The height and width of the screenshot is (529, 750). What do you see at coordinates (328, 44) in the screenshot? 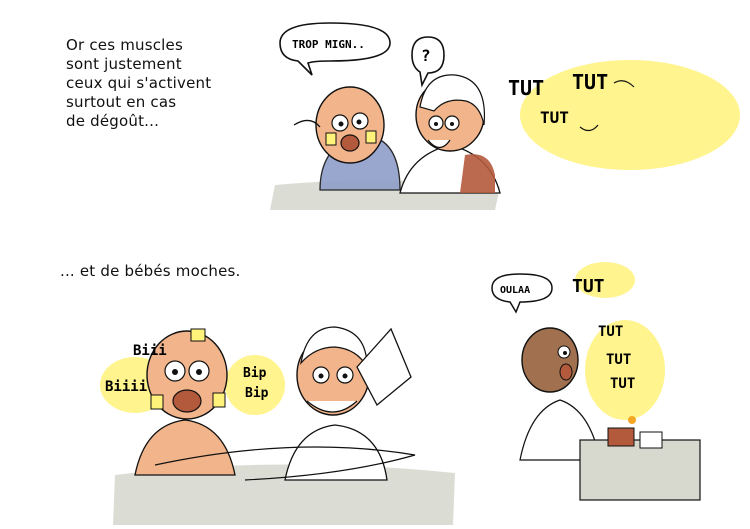
I see `speech-text: TROP MIGN..` at bounding box center [328, 44].